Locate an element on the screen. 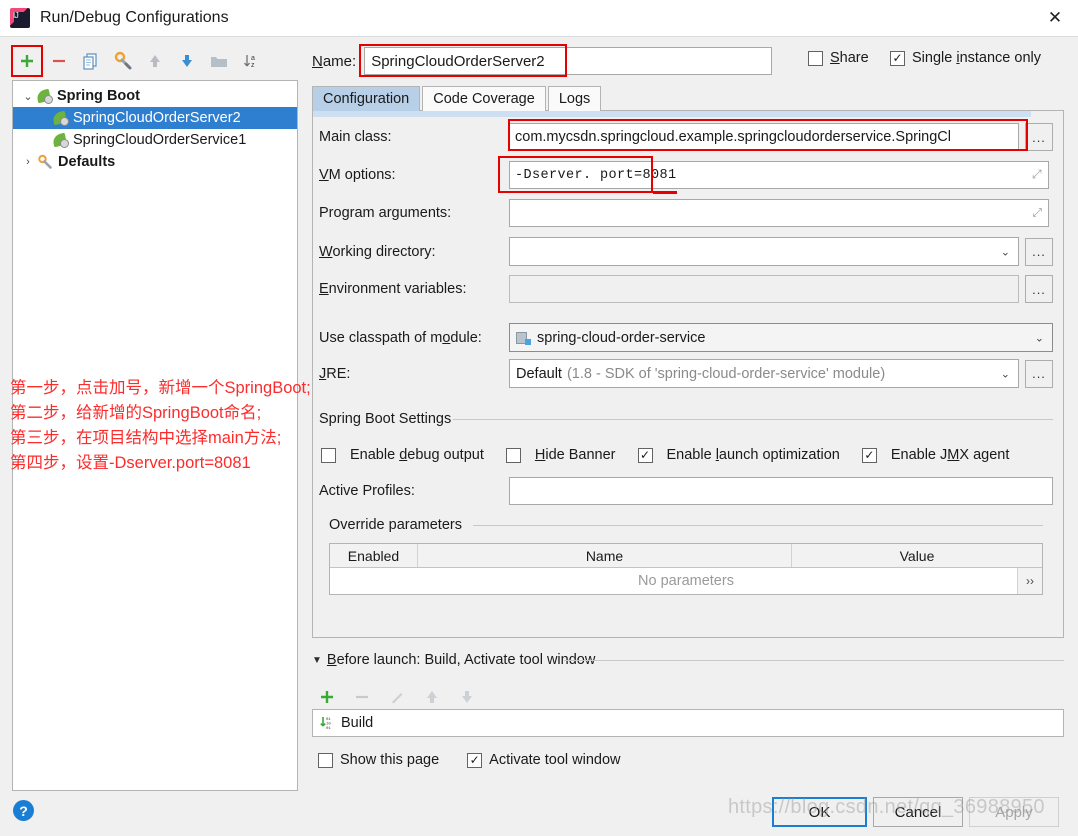 The image size is (1078, 836). single-instance-checkbox: ✓ Single instance only is located at coordinates (965, 58).